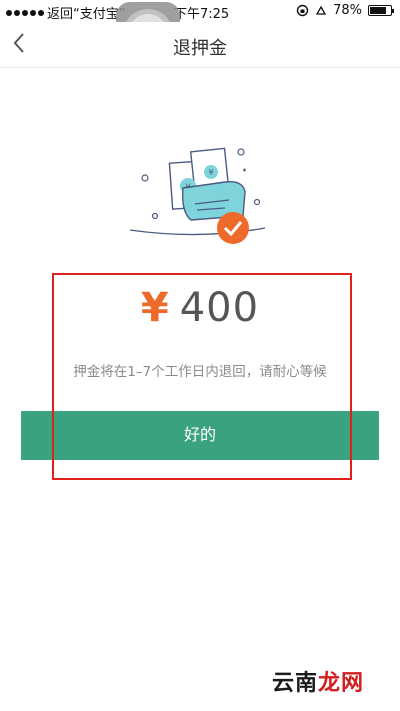  What do you see at coordinates (200, 48) in the screenshot?
I see `page-title: 退押金` at bounding box center [200, 48].